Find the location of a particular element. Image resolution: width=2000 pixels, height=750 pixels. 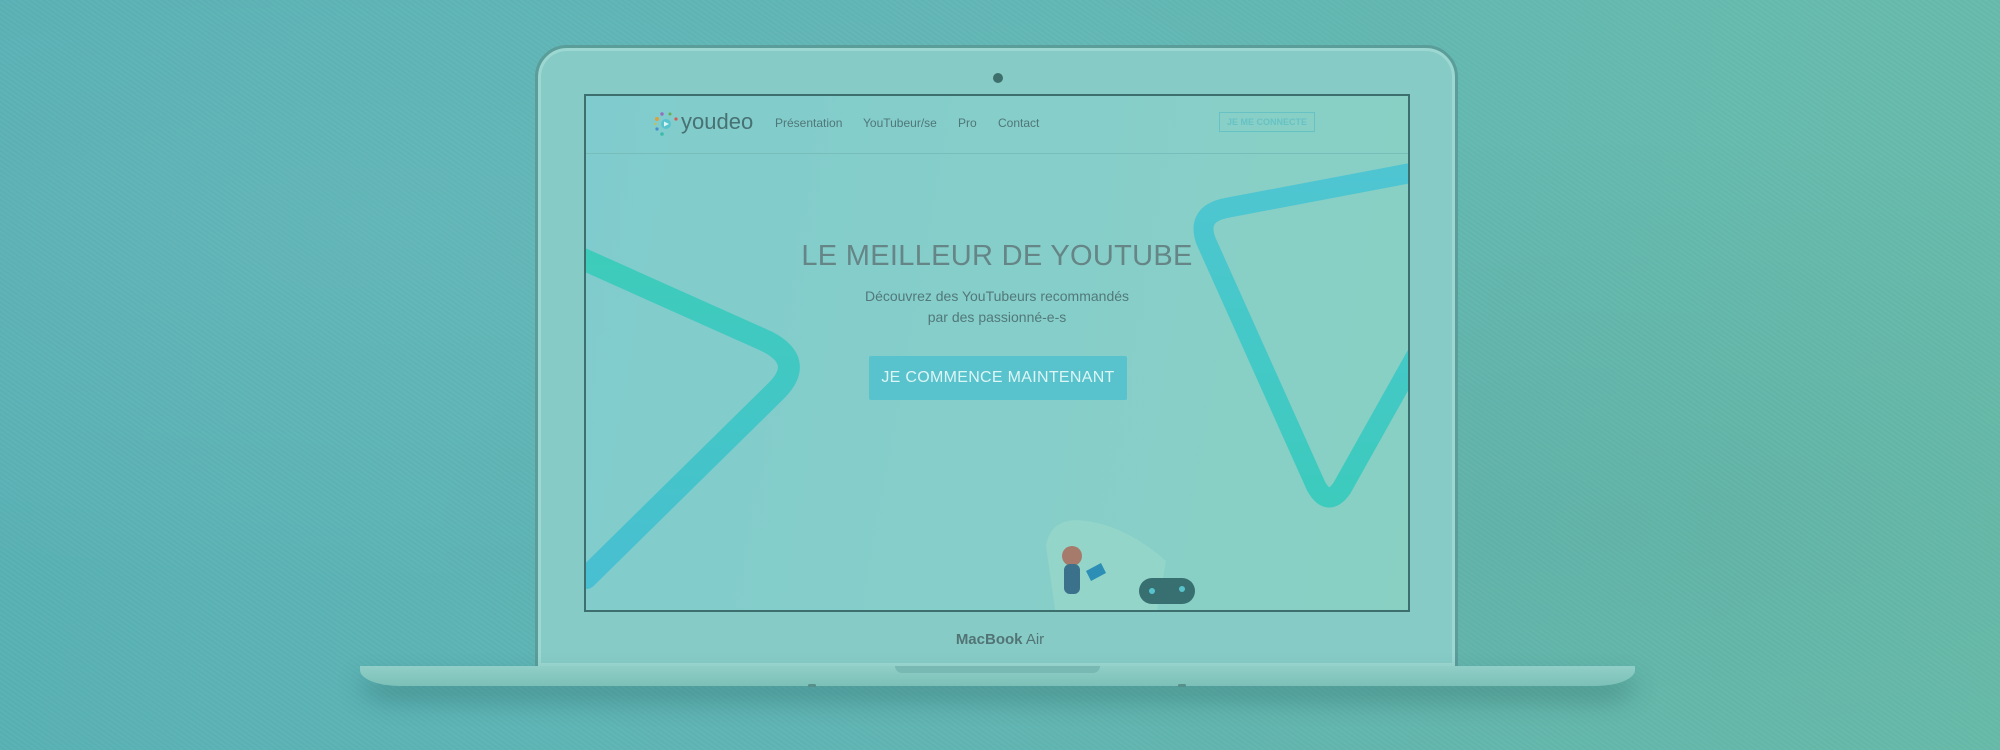

right-triangle-shape is located at coordinates (1300, 335).